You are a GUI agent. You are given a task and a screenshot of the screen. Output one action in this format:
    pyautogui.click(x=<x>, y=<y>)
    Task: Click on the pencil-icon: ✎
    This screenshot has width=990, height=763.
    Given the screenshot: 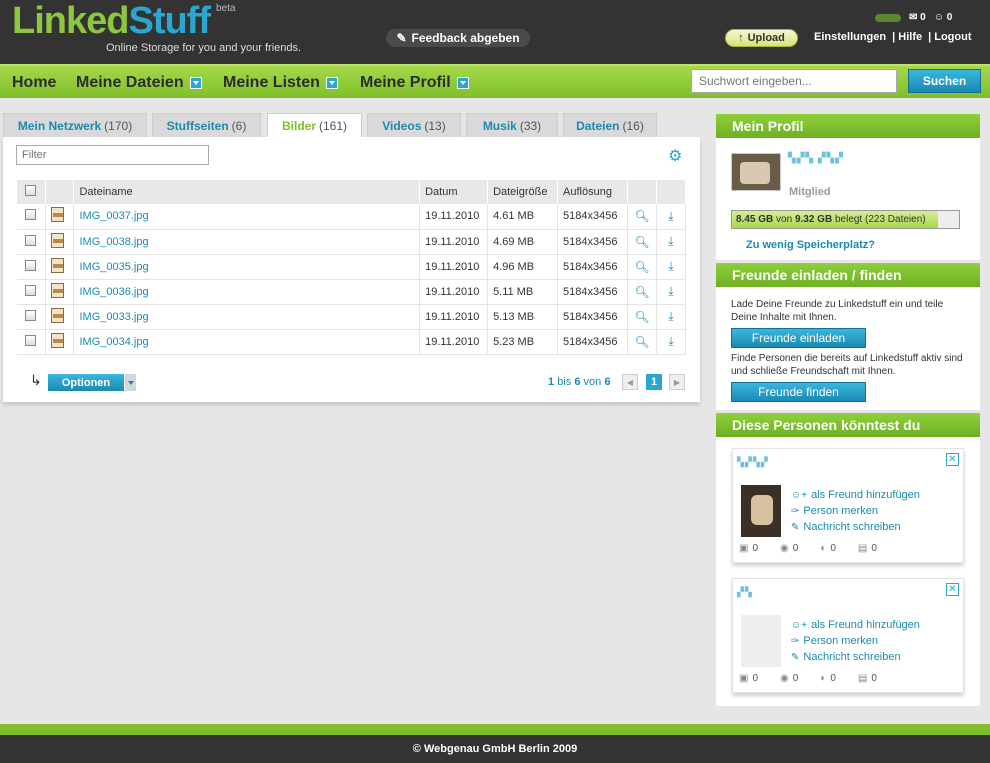 What is the action you would take?
    pyautogui.click(x=795, y=527)
    